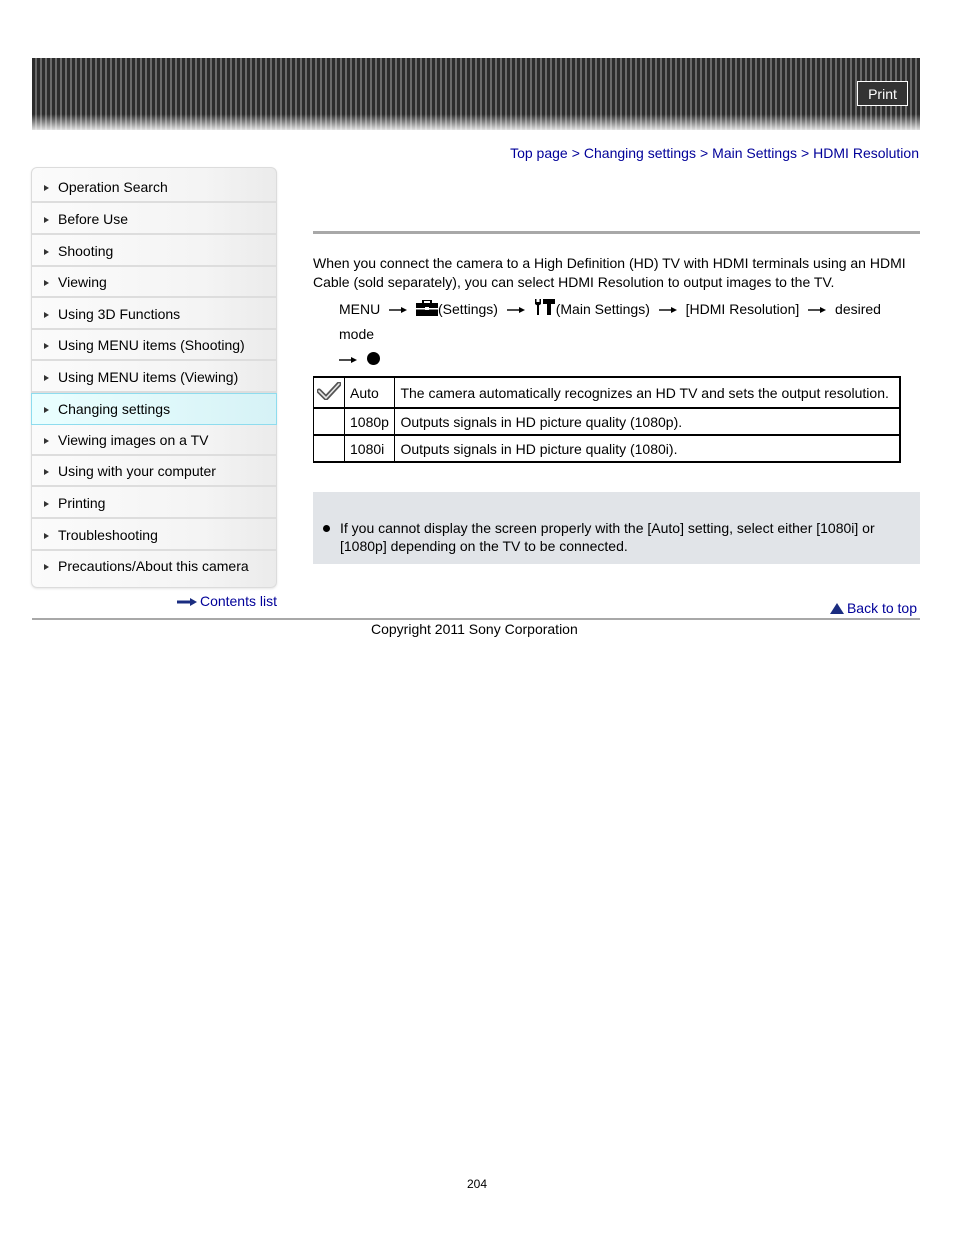  I want to click on breadcrumb-main-settings: Main Settings, so click(754, 153).